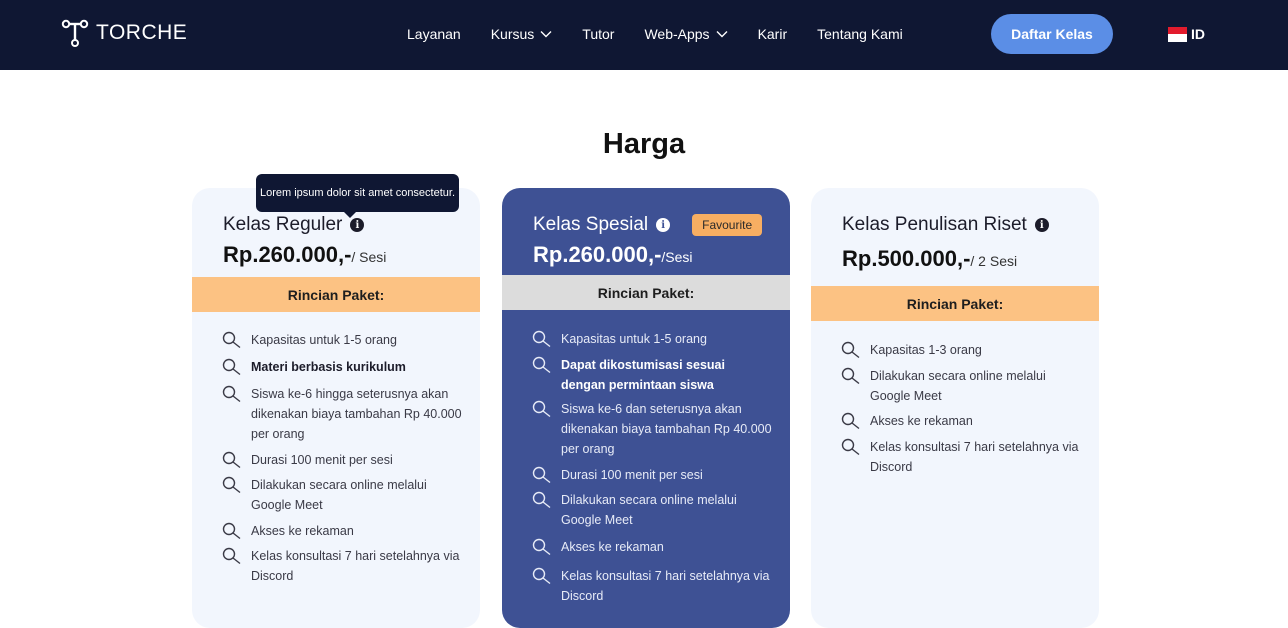 The width and height of the screenshot is (1288, 628). I want to click on card-title-text: Kelas Penulisan Riset, so click(934, 224).